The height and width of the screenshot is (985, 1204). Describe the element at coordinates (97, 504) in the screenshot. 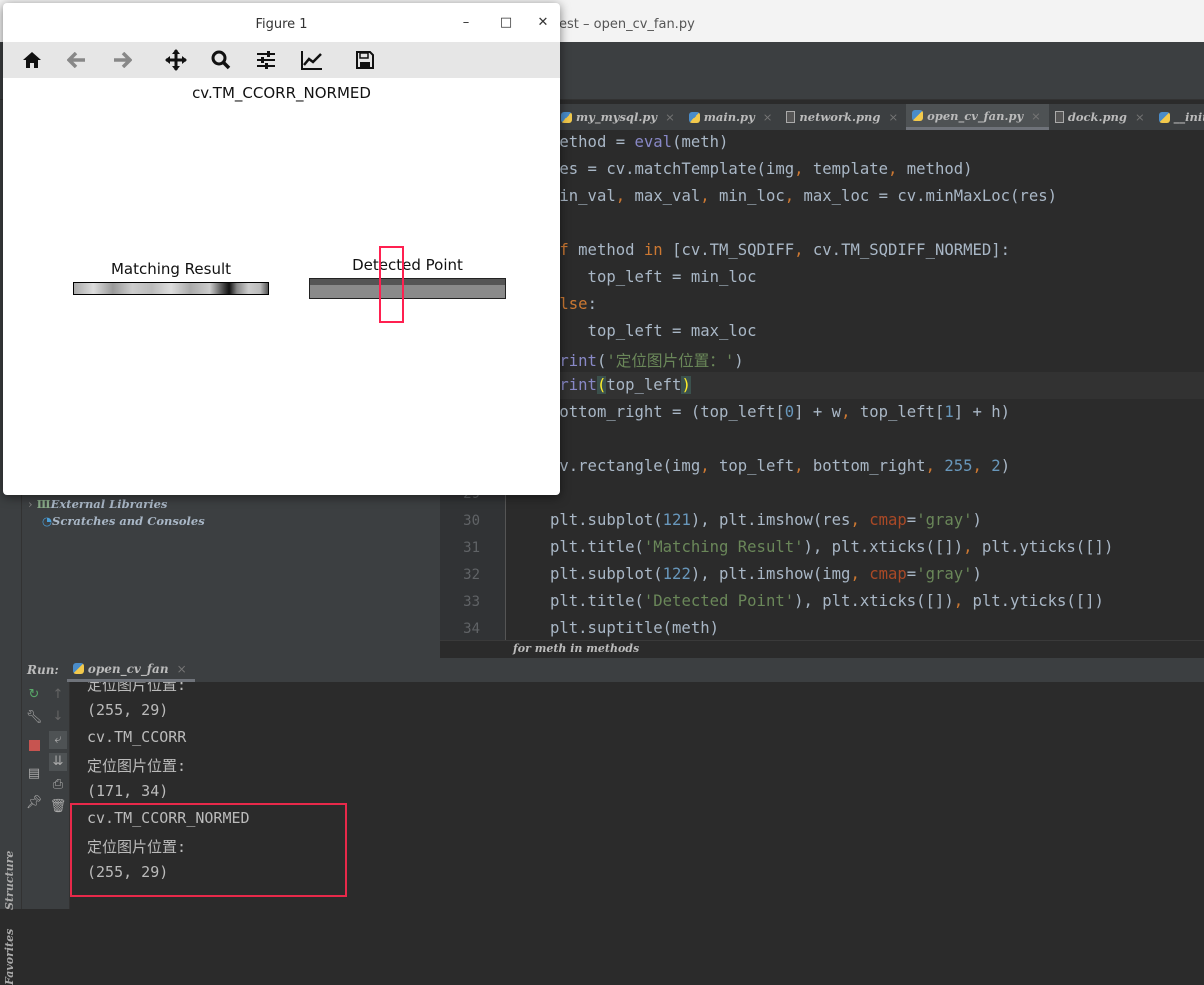

I see `project-item-external-libraries: › ⅢExternal Libraries` at that location.